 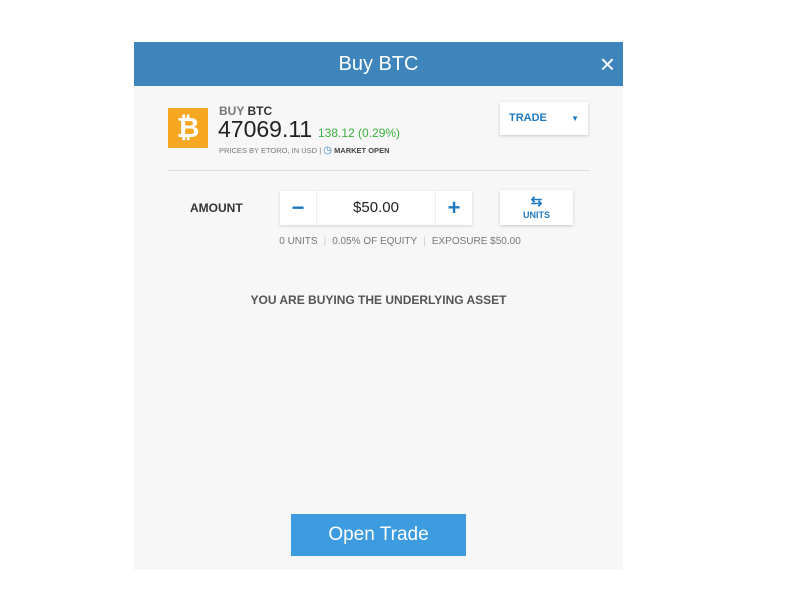 I want to click on swap-icon: ⇆, so click(x=536, y=201).